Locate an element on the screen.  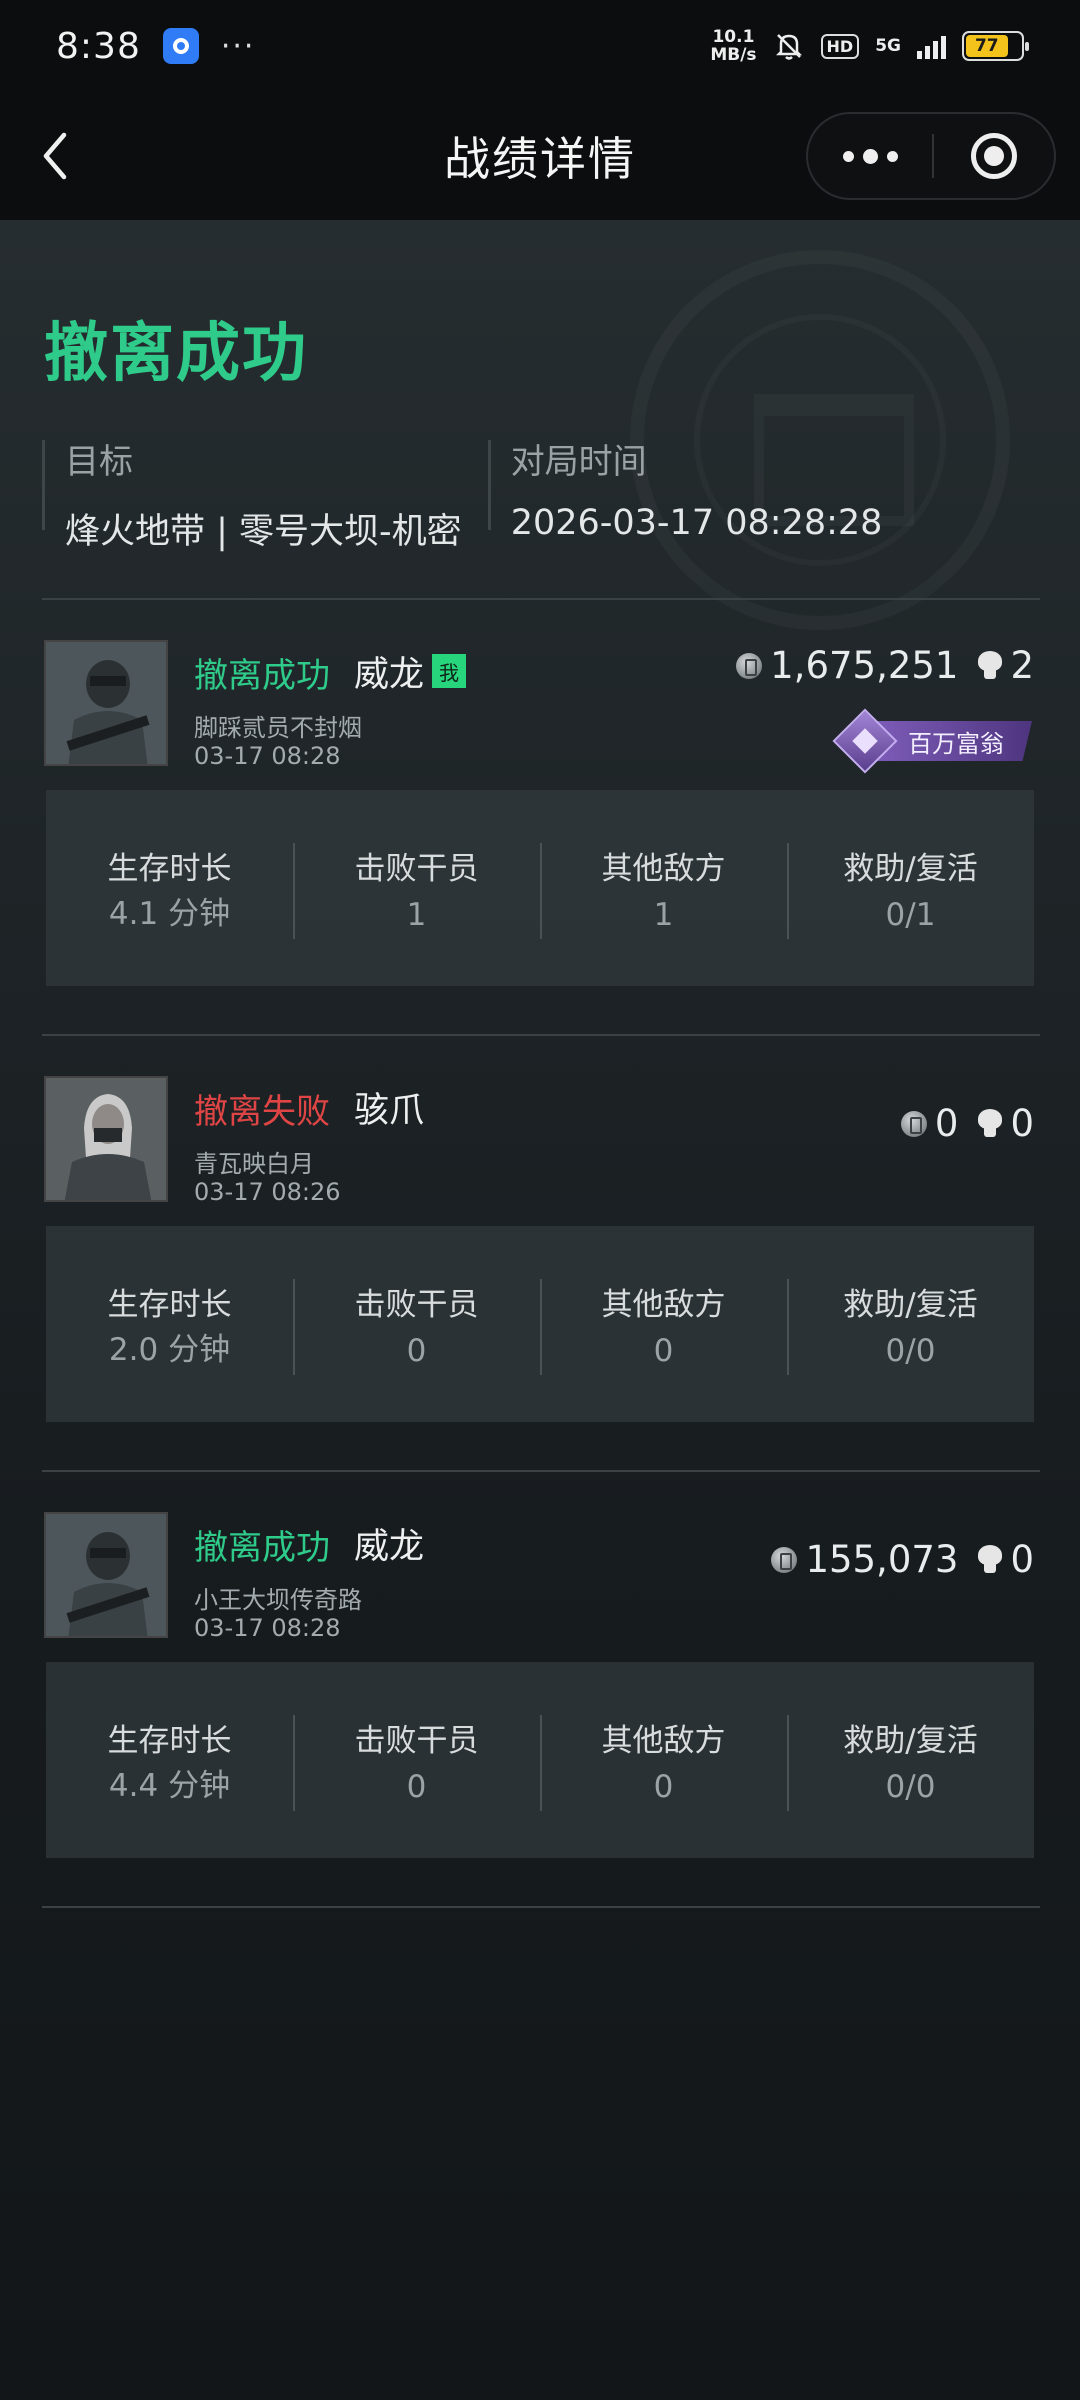
loot-value: 155,073 is located at coordinates (882, 1559).